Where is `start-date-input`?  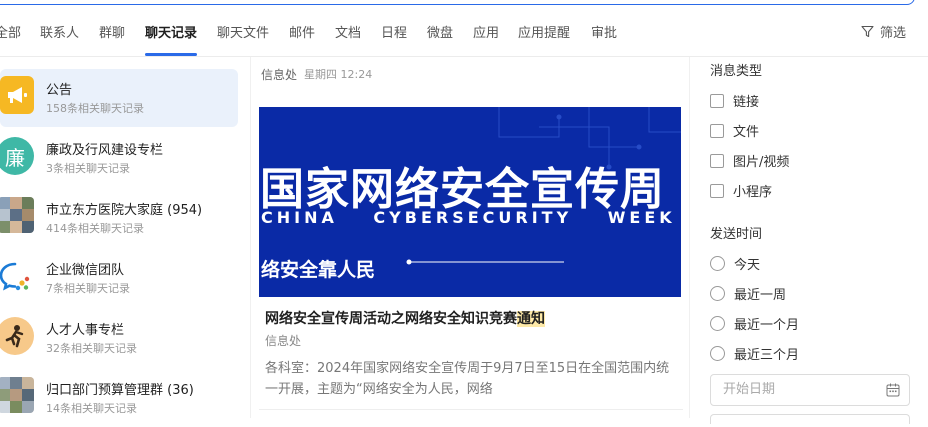
start-date-input is located at coordinates (798, 389).